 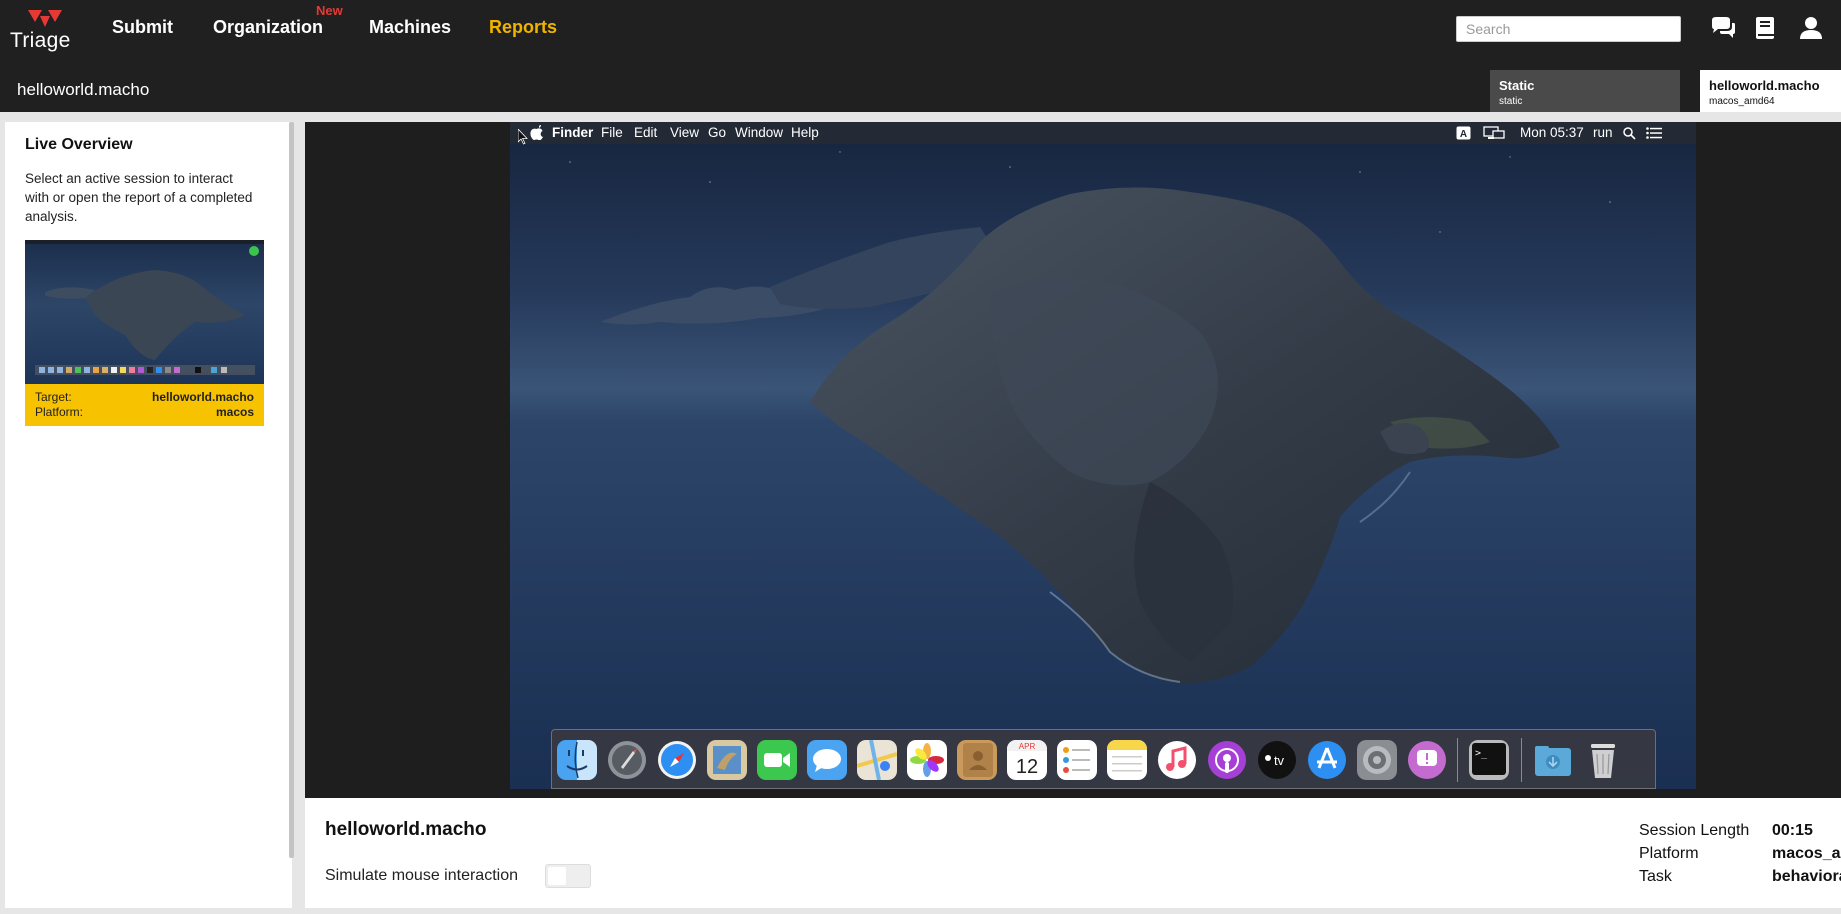 What do you see at coordinates (677, 760) in the screenshot?
I see `dock-safari-icon` at bounding box center [677, 760].